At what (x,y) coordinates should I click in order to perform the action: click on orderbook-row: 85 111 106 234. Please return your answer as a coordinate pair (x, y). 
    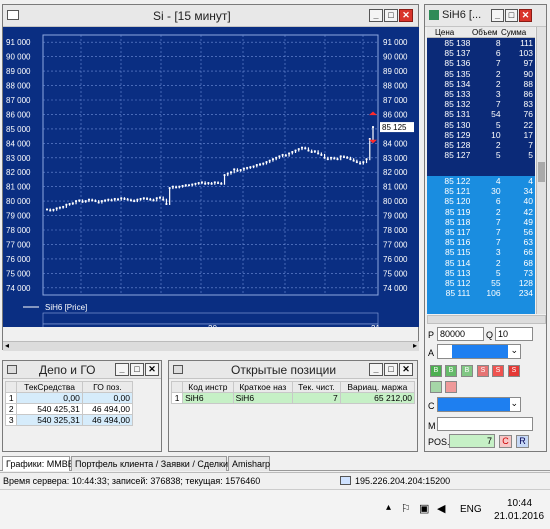
    Looking at the image, I should click on (481, 293).